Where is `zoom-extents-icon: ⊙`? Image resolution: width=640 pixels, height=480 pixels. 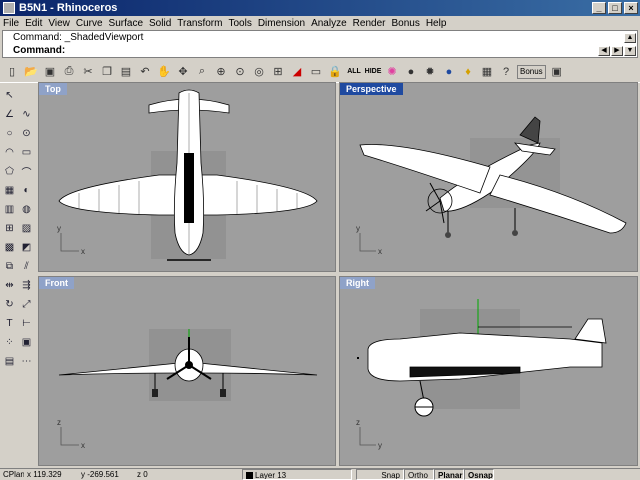
zoom-extents-icon: ⊙ is located at coordinates (240, 72).